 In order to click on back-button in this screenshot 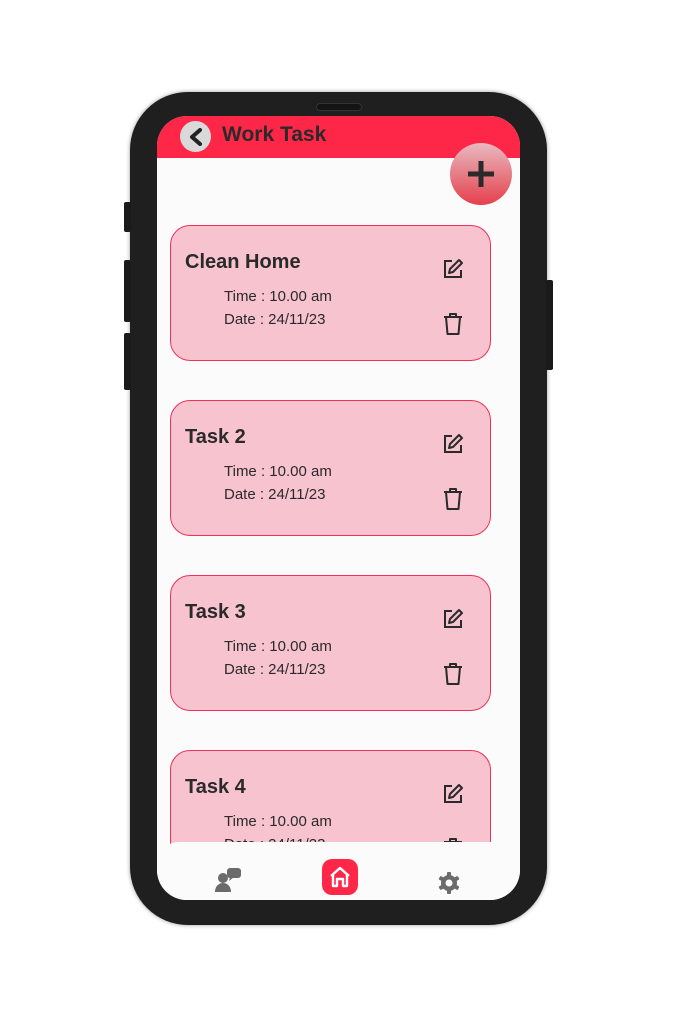, I will do `click(195, 136)`.